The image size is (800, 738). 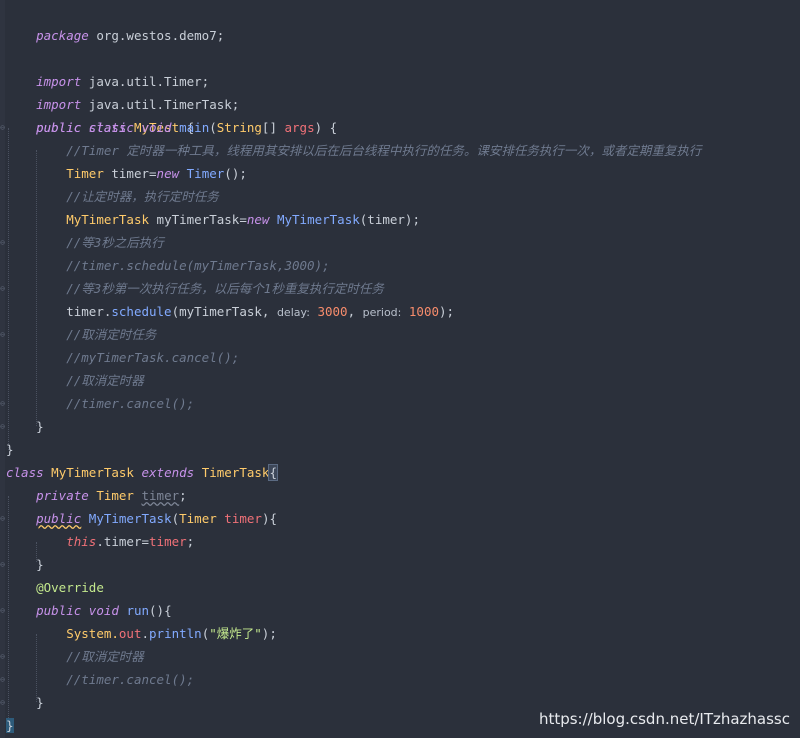 I want to click on string-literal: "爆炸了", so click(x=235, y=633).